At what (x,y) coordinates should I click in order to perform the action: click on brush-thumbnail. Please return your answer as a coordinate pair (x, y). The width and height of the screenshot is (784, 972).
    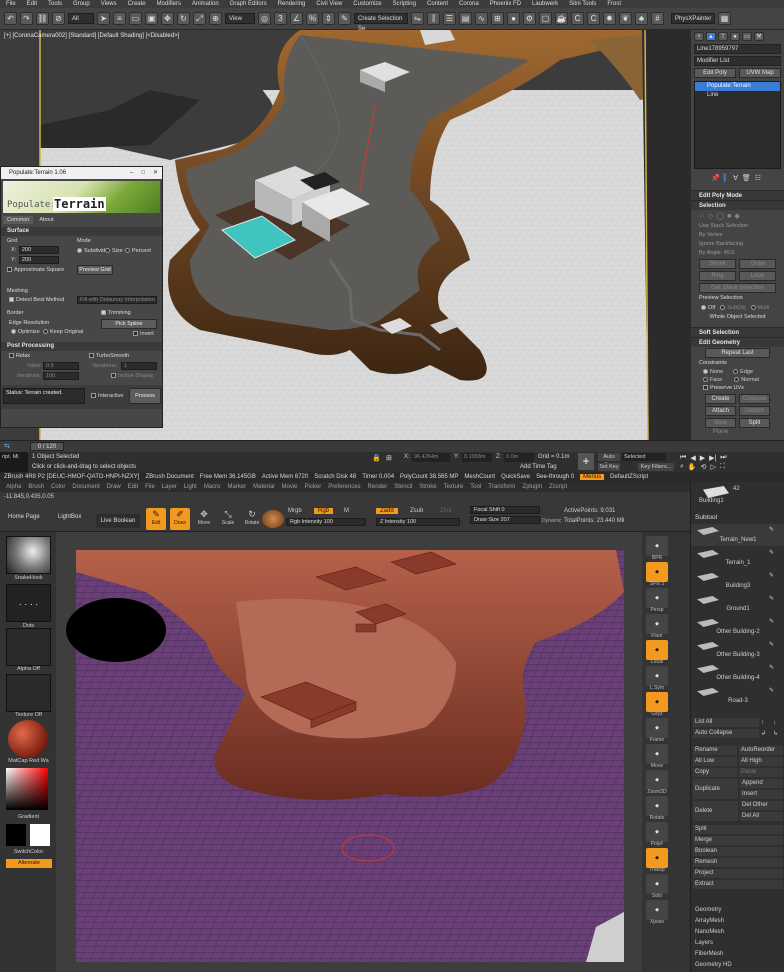
    Looking at the image, I should click on (28, 555).